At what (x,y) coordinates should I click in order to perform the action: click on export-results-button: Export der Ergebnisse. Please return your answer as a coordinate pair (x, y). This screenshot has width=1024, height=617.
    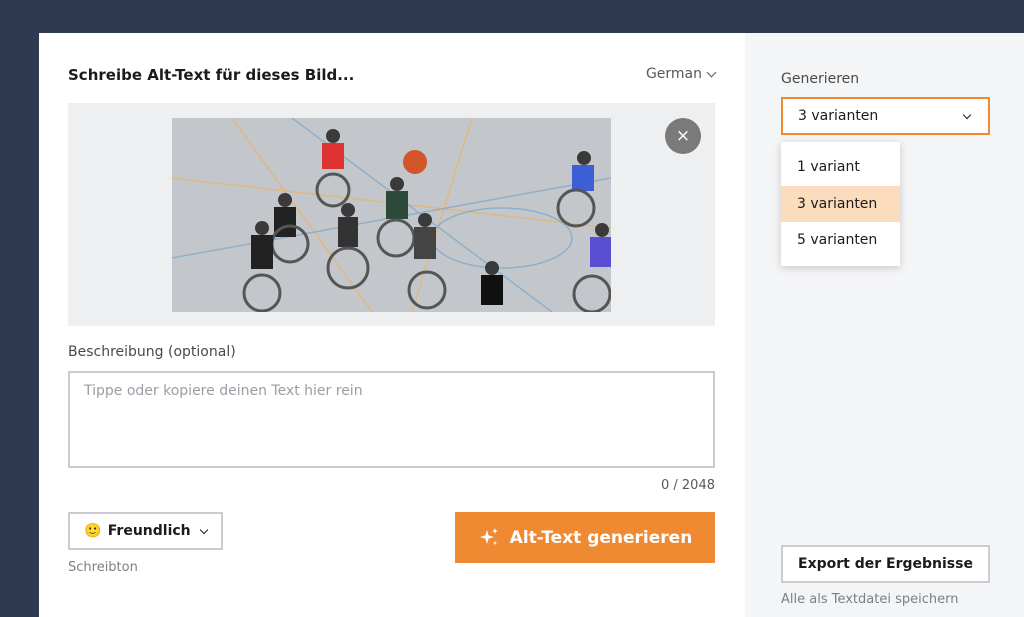
    Looking at the image, I should click on (885, 564).